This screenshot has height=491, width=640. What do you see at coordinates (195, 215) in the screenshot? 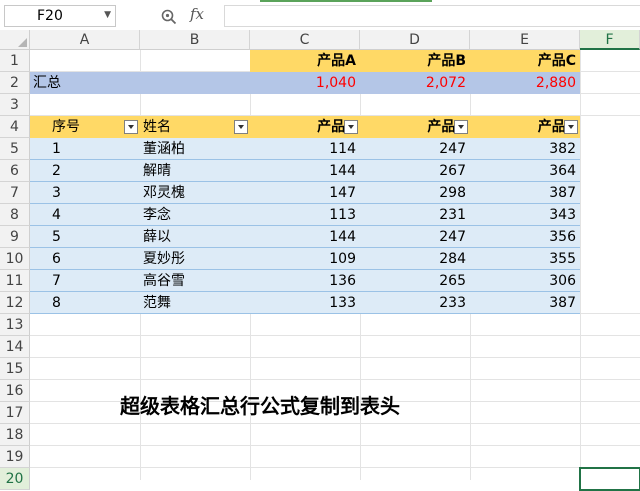
I see `table-cell-name: 李念` at bounding box center [195, 215].